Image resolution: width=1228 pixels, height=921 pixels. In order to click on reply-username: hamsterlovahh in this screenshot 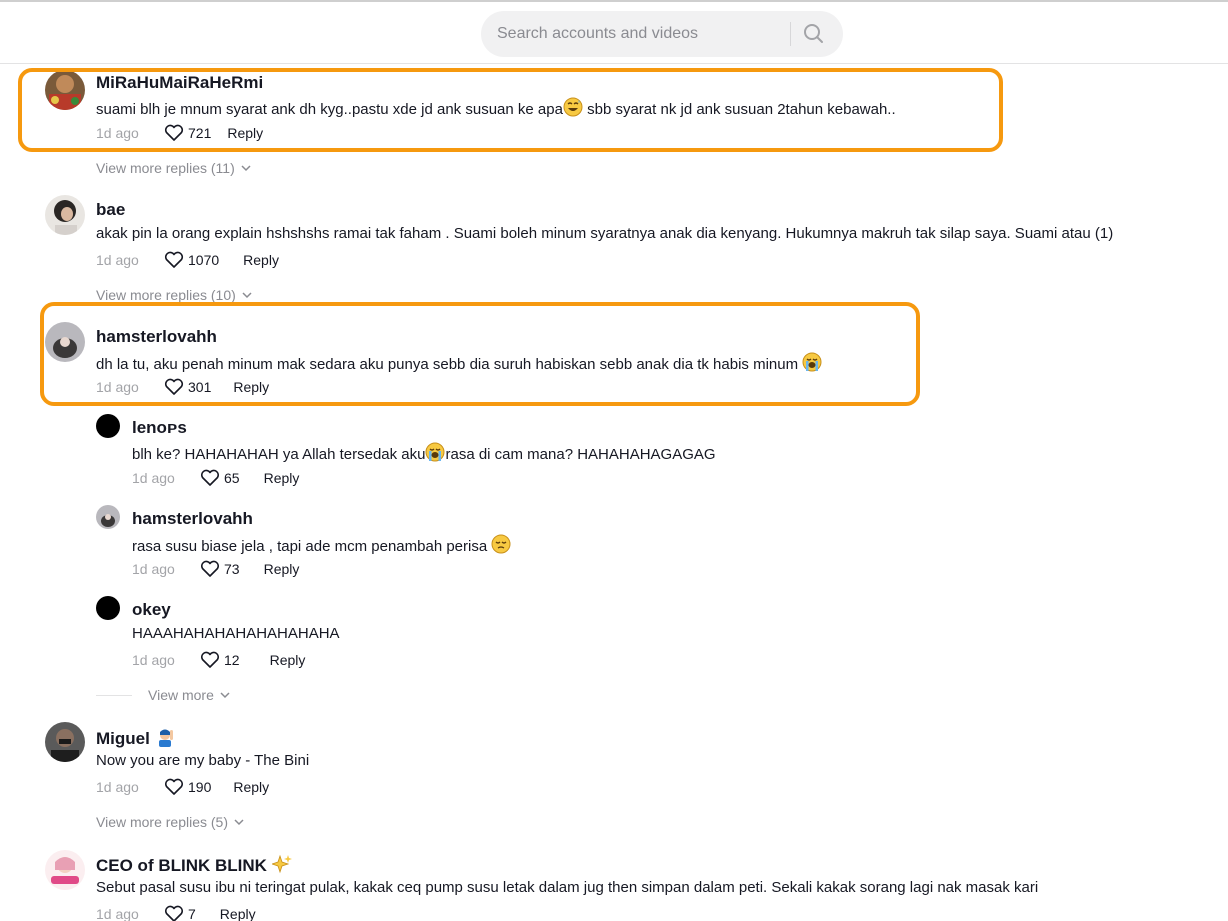, I will do `click(192, 519)`.